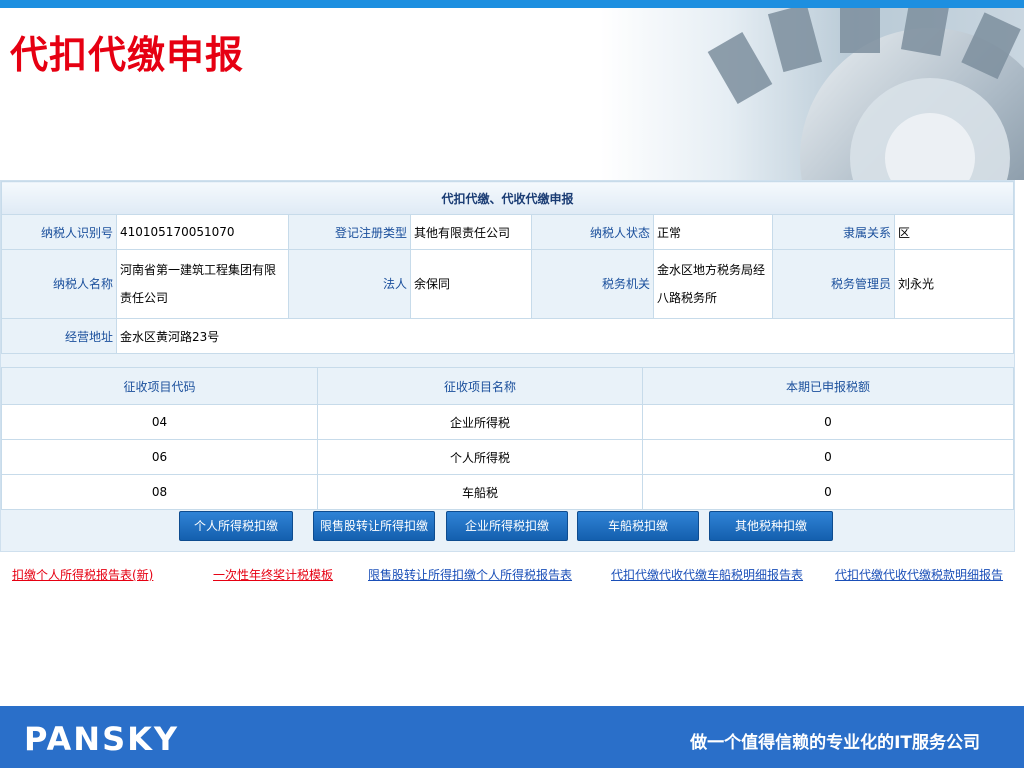 This screenshot has height=768, width=1024. I want to click on value-taxpayer-name: 河南省第一建筑工程集团有限责任公司, so click(202, 284).